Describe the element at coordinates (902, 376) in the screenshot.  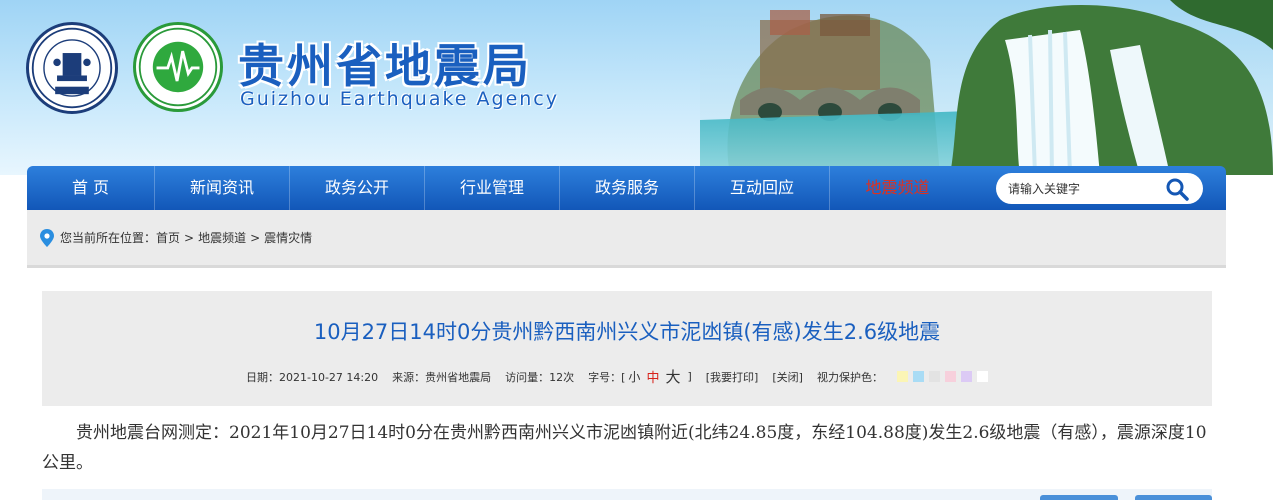
I see `eye-care-swatch-yellow` at that location.